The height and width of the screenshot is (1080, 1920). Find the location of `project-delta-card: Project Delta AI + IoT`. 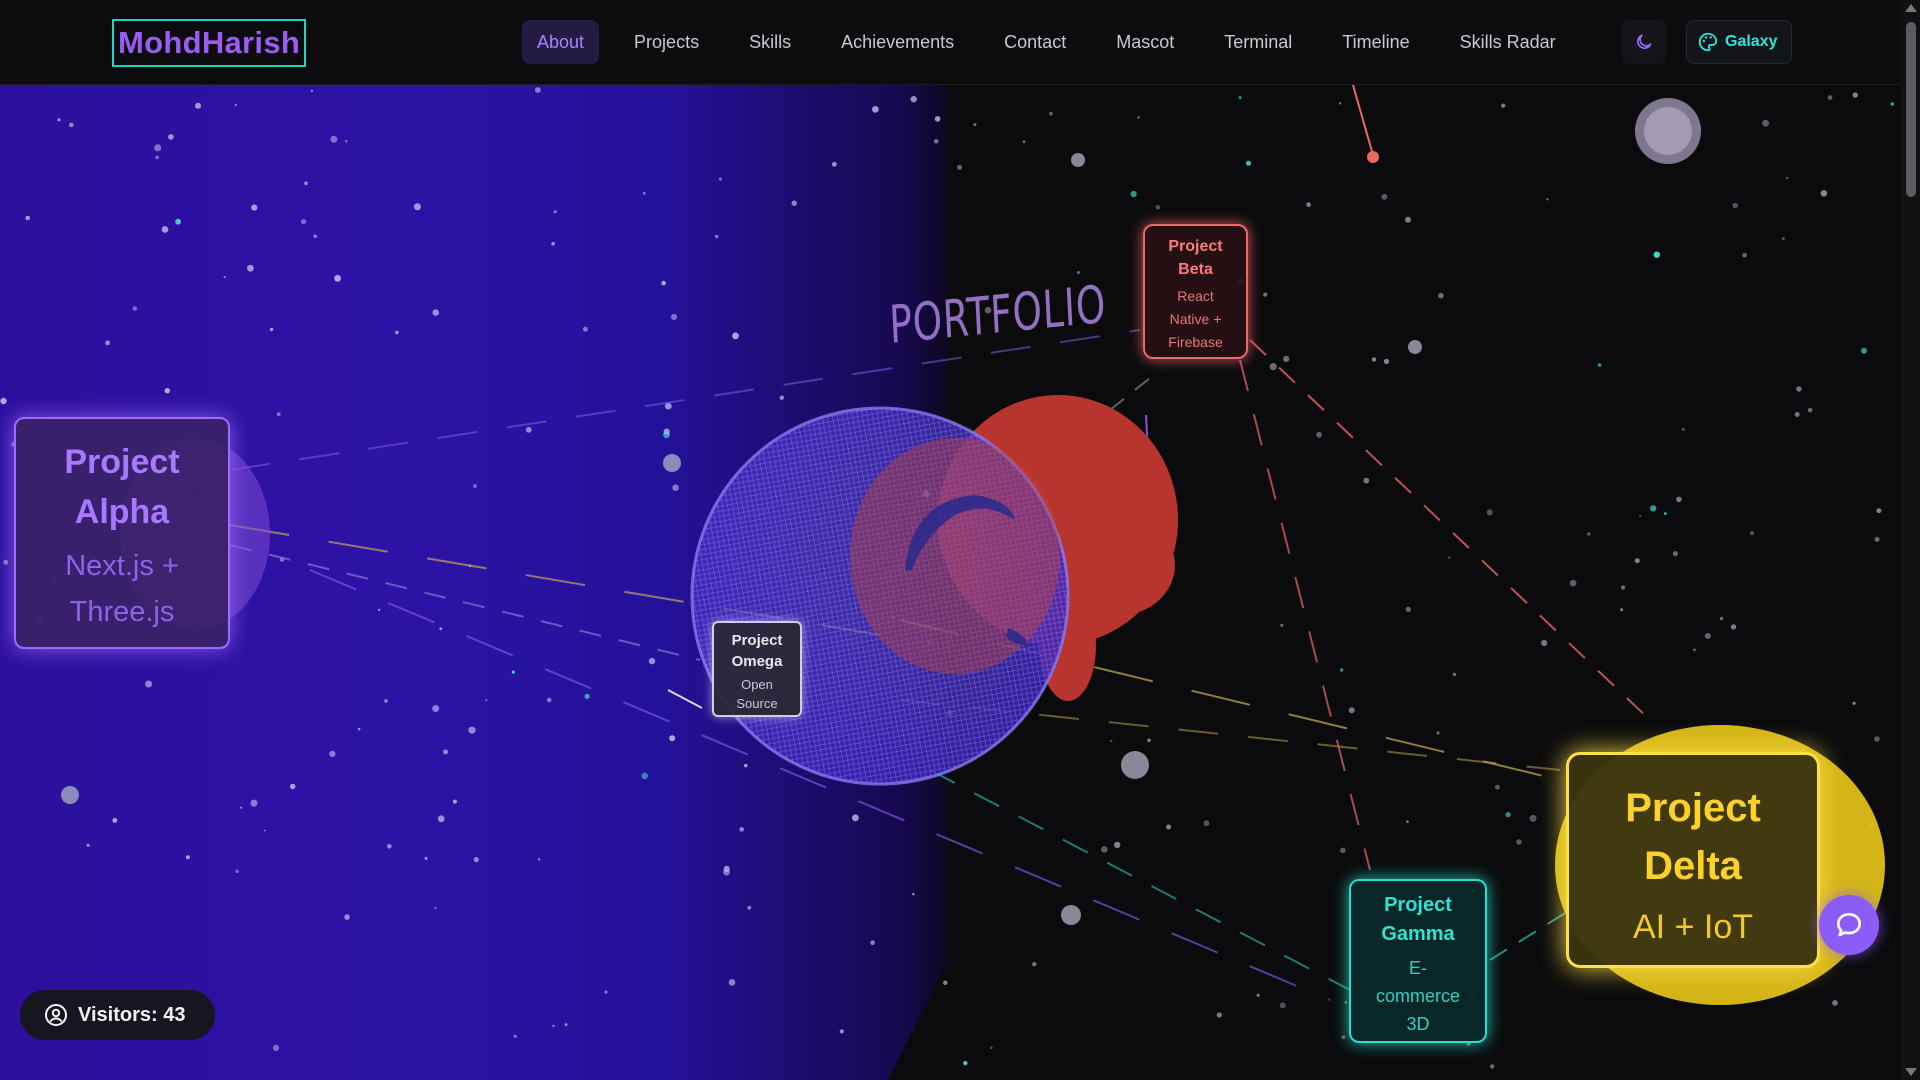

project-delta-card: Project Delta AI + IoT is located at coordinates (1693, 860).